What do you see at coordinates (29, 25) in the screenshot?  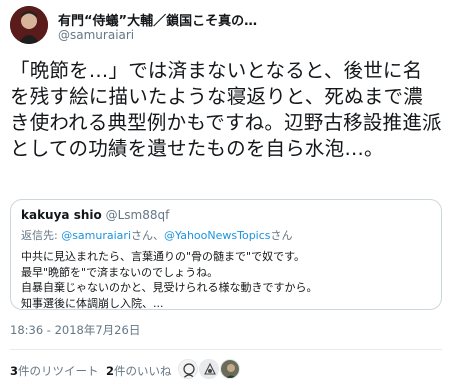 I see `avatar` at bounding box center [29, 25].